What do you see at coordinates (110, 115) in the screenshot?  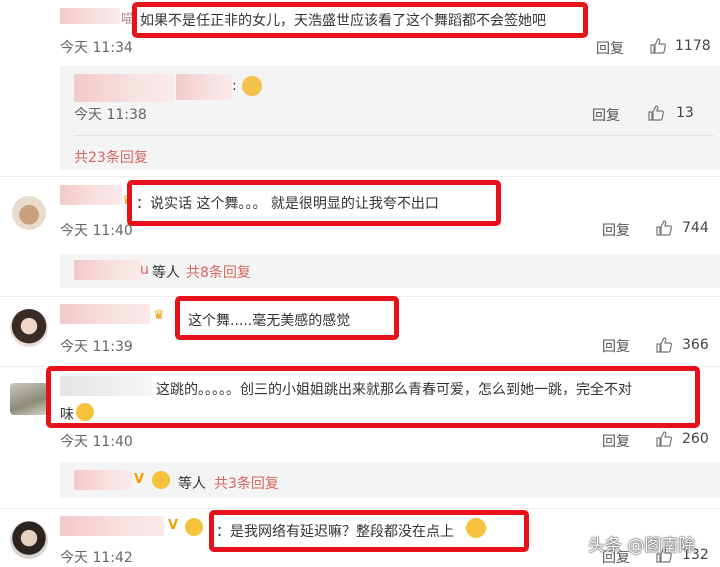 I see `sub-reply-time: 今天 11:38` at bounding box center [110, 115].